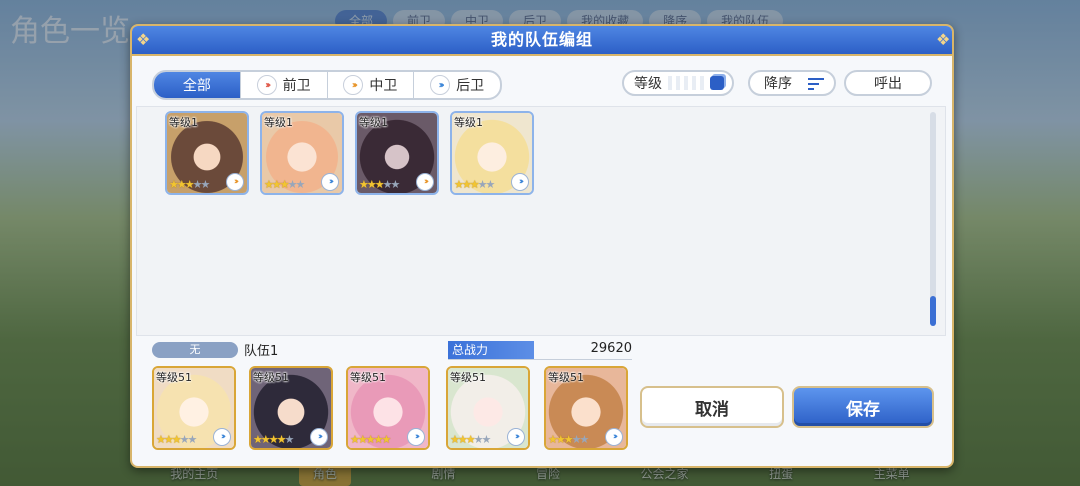 This screenshot has height=486, width=1080. I want to click on team-name: 队伍1, so click(261, 351).